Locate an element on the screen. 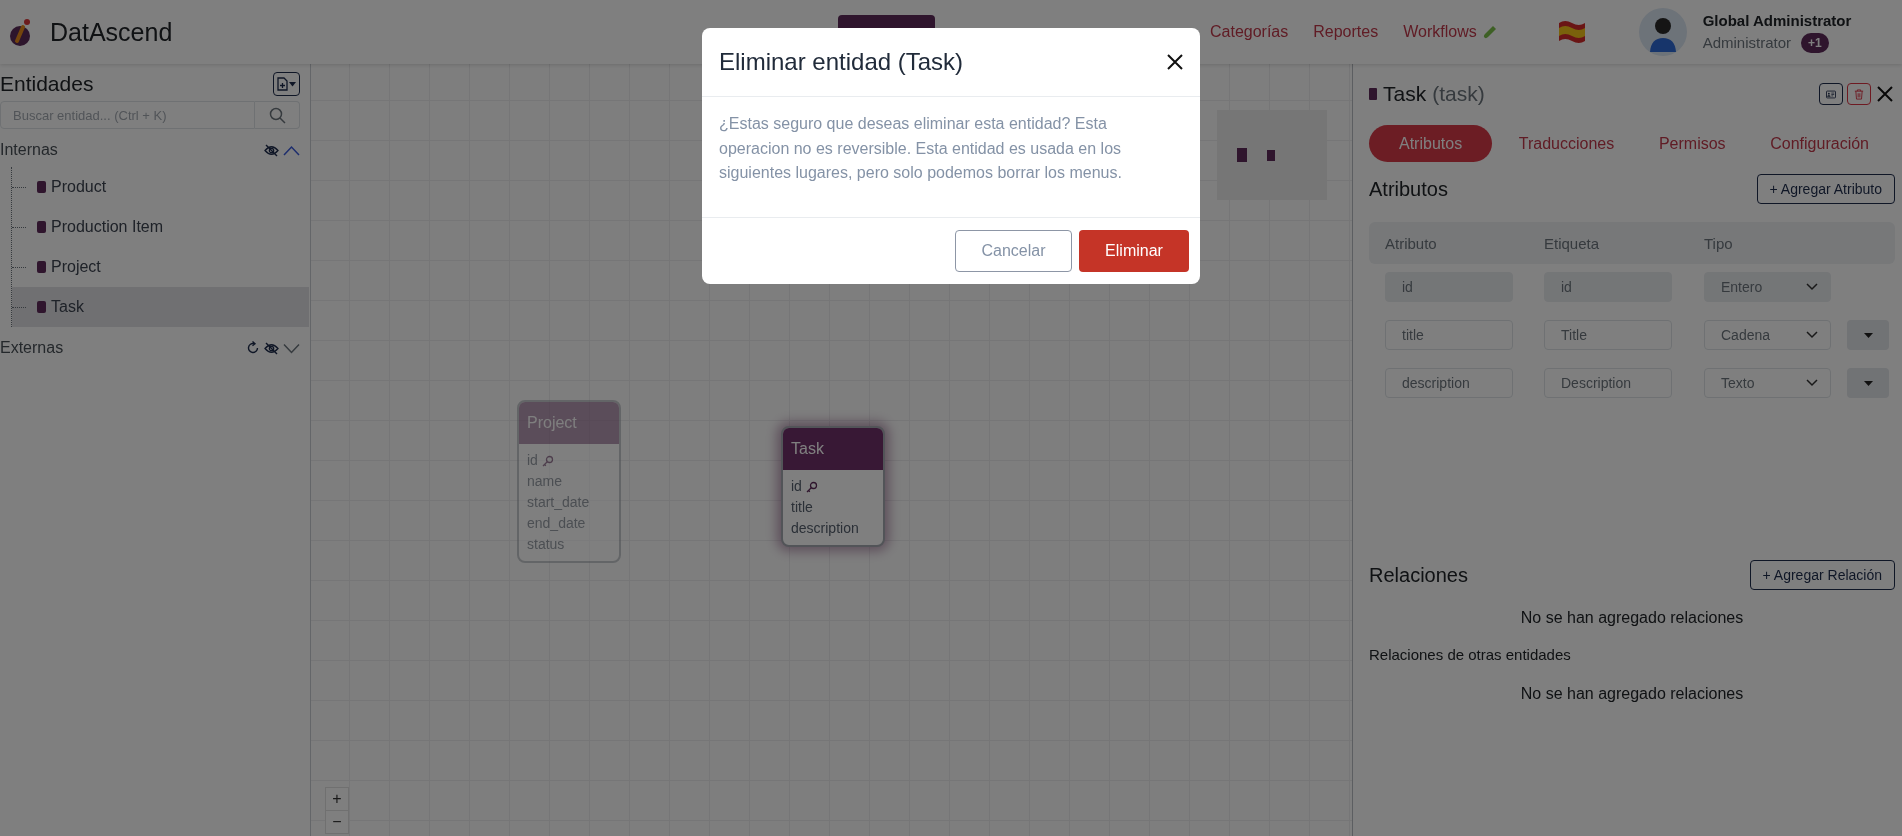  section-heading: Relaciones is located at coordinates (1418, 575).